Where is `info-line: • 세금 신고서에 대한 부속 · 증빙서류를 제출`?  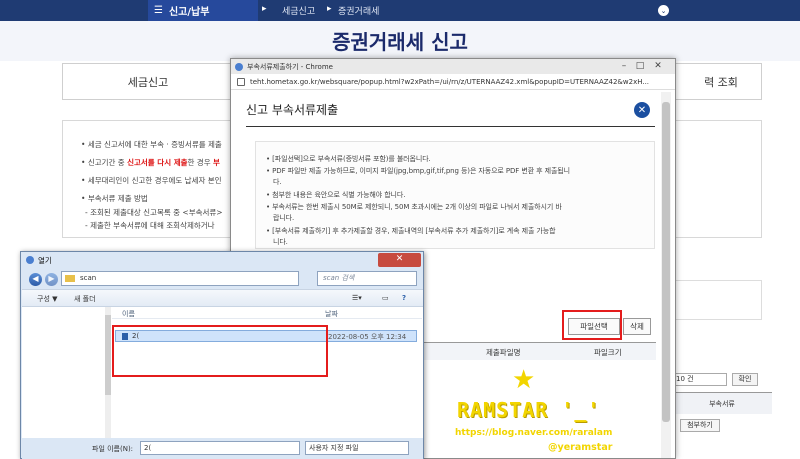 info-line: • 세금 신고서에 대한 부속 · 증빙서류를 제출 is located at coordinates (151, 144).